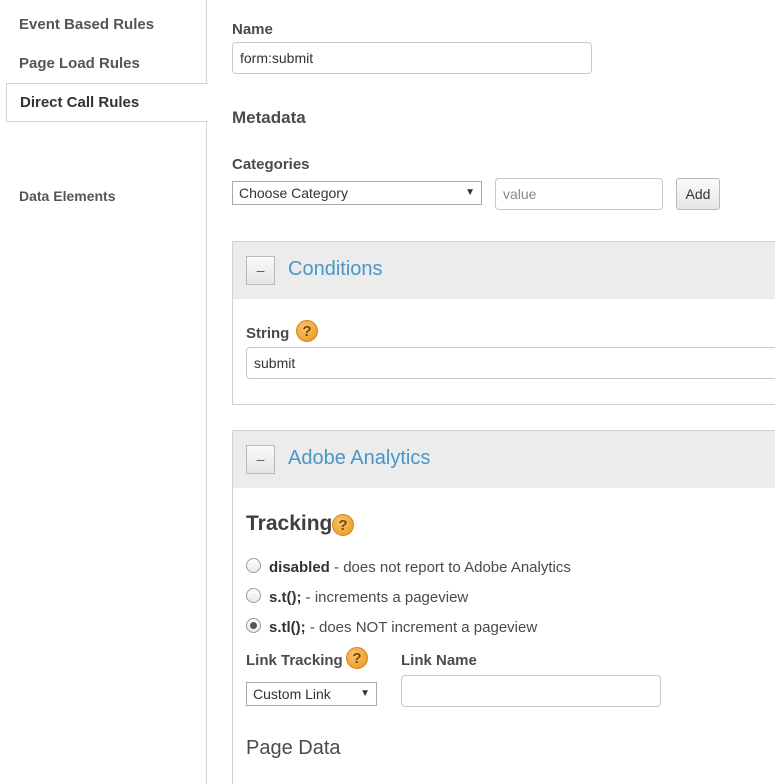  I want to click on sidebar-item-direct-call-rules: Direct Call Rules, so click(107, 102).